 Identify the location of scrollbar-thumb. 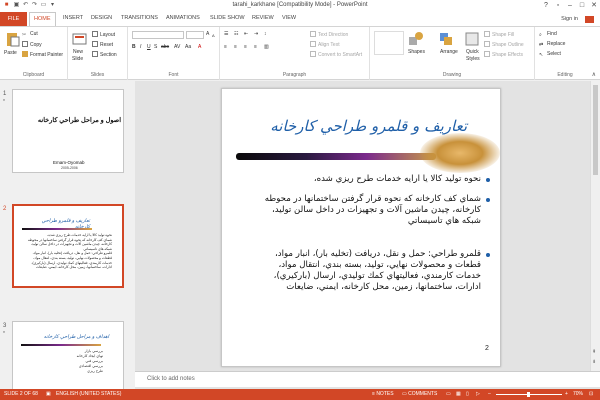
(595, 130).